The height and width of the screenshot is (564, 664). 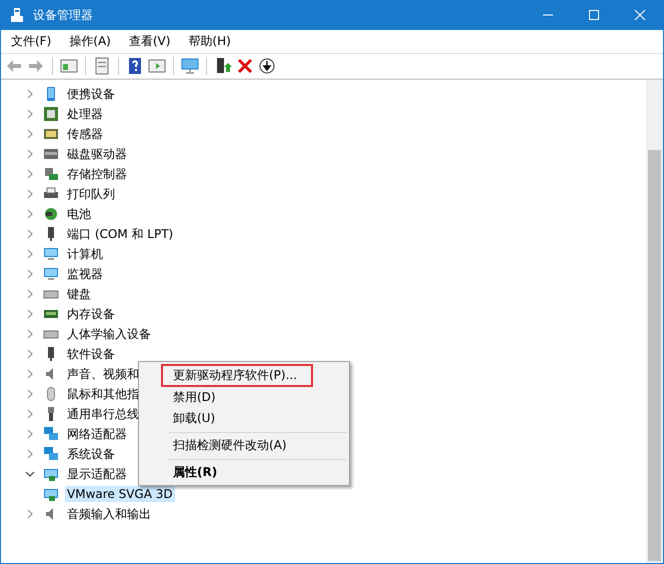 I want to click on scrollbar, so click(x=654, y=321).